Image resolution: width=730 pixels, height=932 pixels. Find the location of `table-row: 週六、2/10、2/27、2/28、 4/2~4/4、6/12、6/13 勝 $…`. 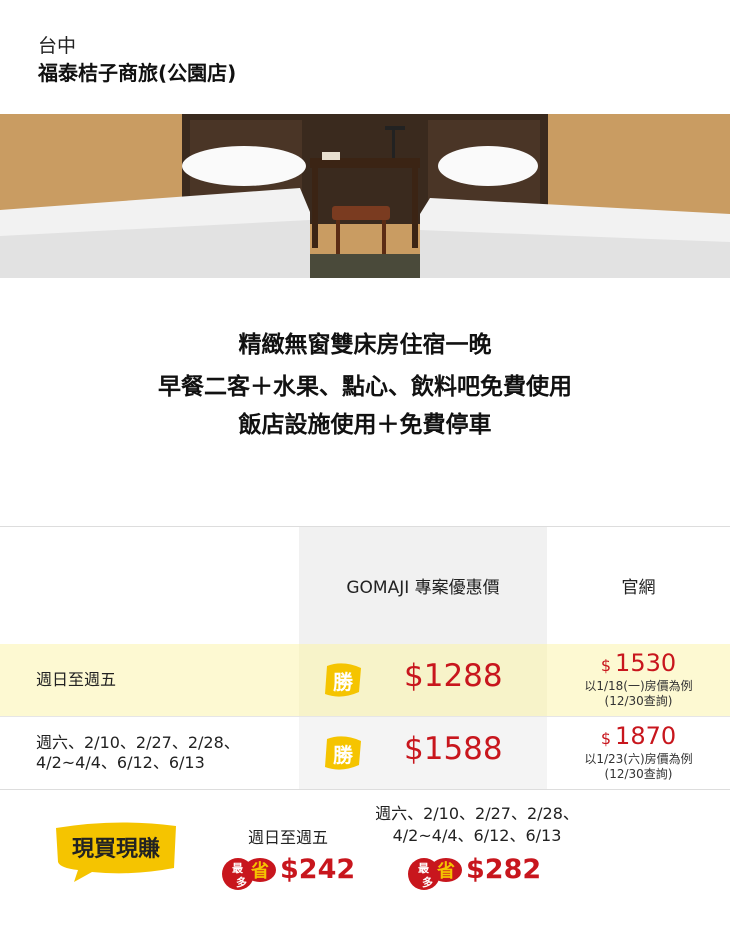

table-row: 週六、2/10、2/27、2/28、 4/2~4/4、6/12、6/13 勝 $… is located at coordinates (365, 753).